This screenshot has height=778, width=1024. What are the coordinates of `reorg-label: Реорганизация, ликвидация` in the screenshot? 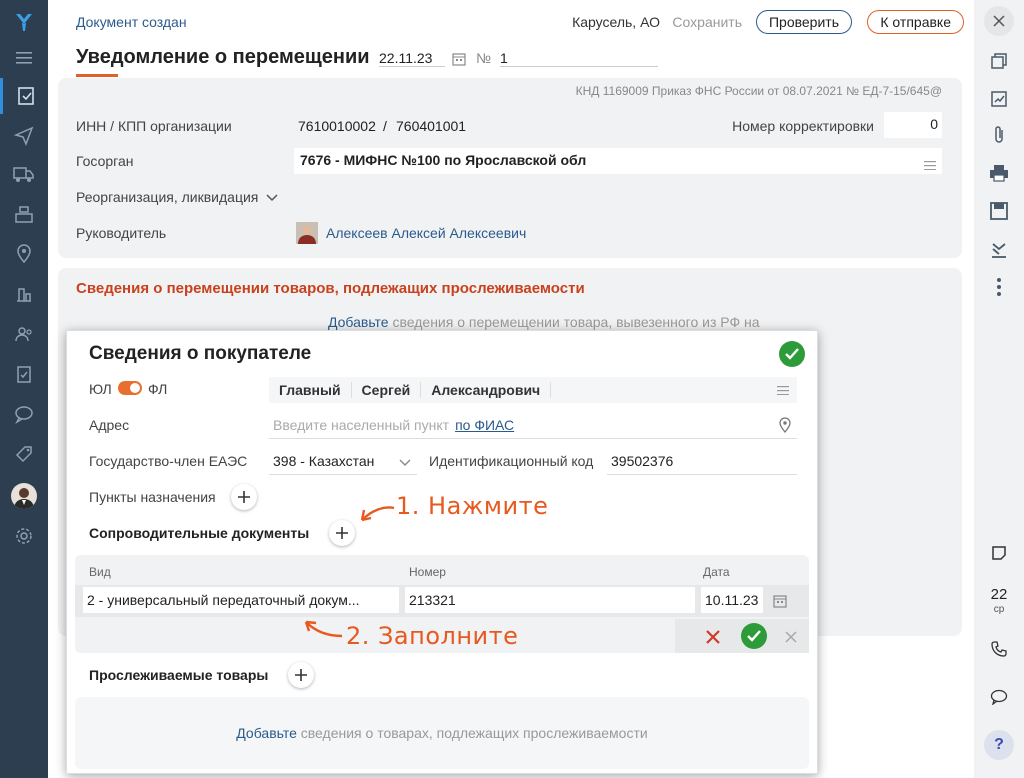 It's located at (167, 197).